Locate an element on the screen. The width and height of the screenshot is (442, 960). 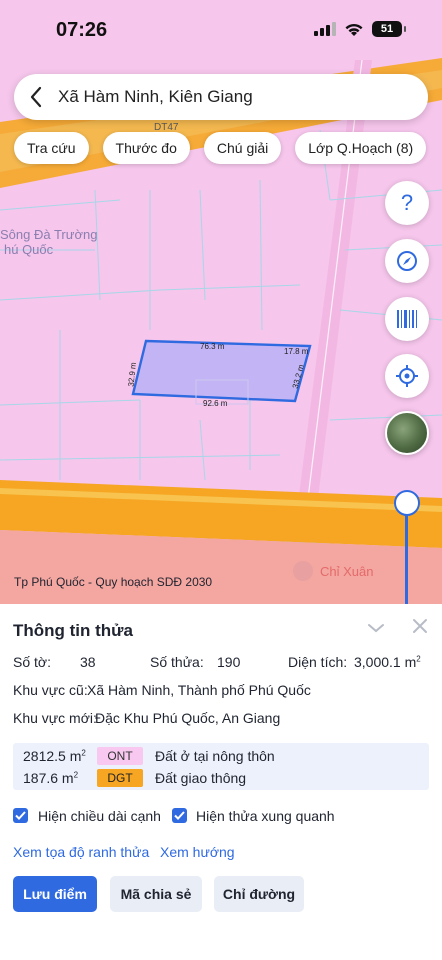
show-neighbors-checkbox is located at coordinates (179, 815).